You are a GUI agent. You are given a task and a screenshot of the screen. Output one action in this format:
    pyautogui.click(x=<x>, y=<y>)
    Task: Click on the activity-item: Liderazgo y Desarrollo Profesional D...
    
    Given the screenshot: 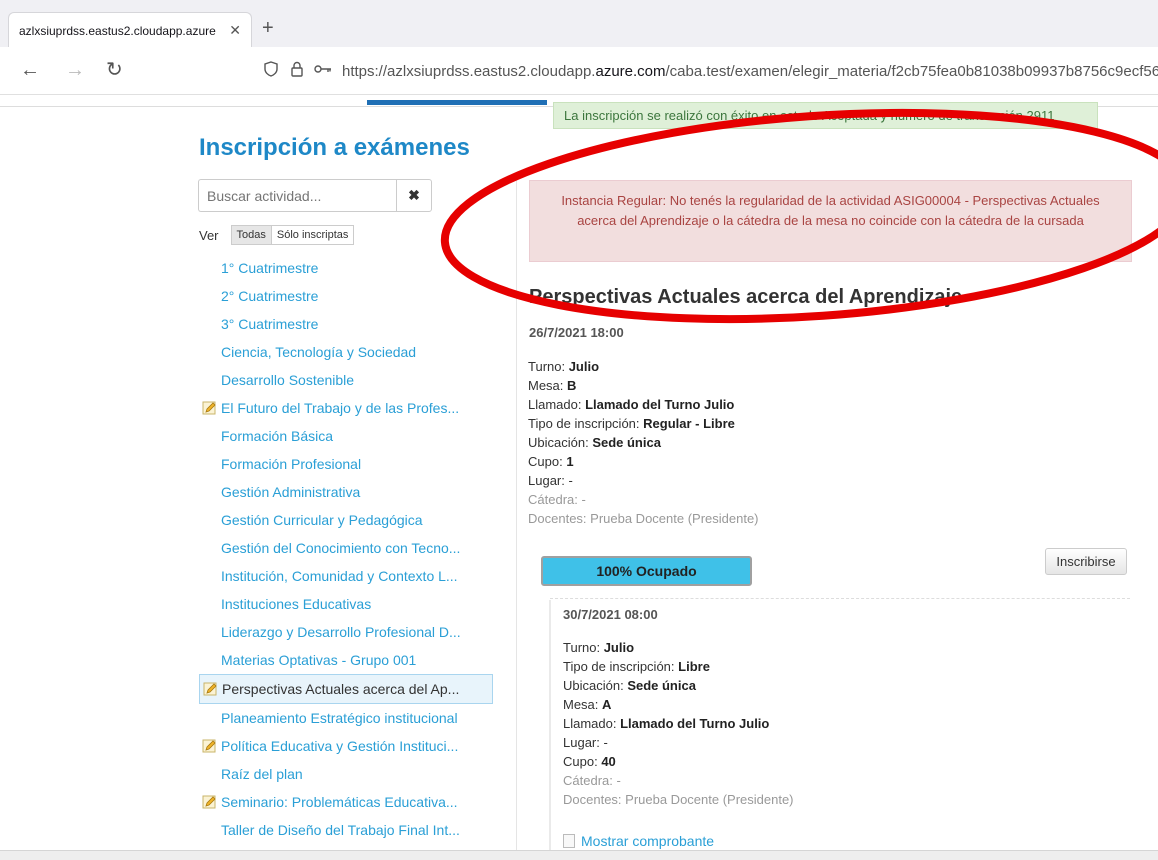 What is the action you would take?
    pyautogui.click(x=346, y=632)
    